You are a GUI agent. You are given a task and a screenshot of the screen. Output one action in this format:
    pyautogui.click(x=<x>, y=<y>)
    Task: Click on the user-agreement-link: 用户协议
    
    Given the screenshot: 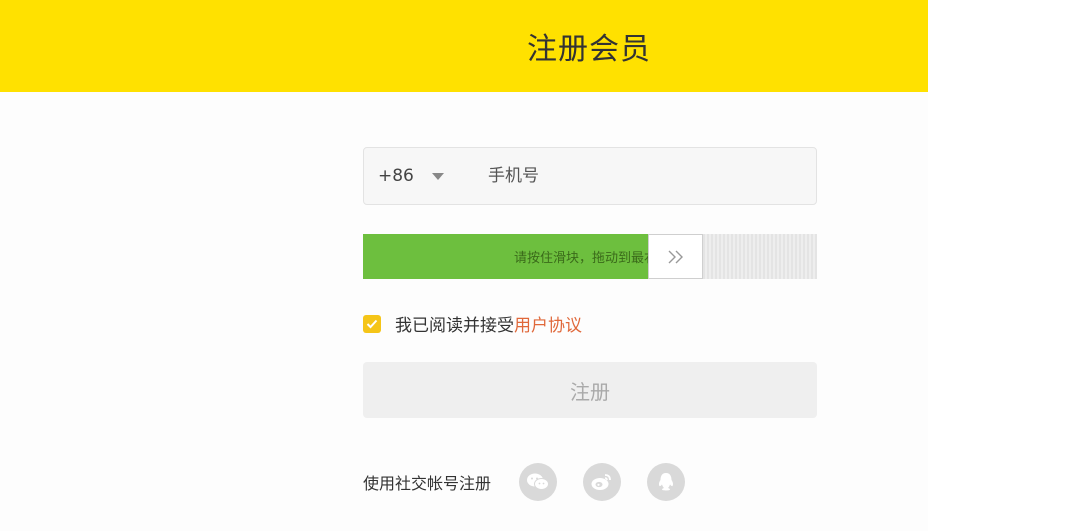 What is the action you would take?
    pyautogui.click(x=548, y=323)
    